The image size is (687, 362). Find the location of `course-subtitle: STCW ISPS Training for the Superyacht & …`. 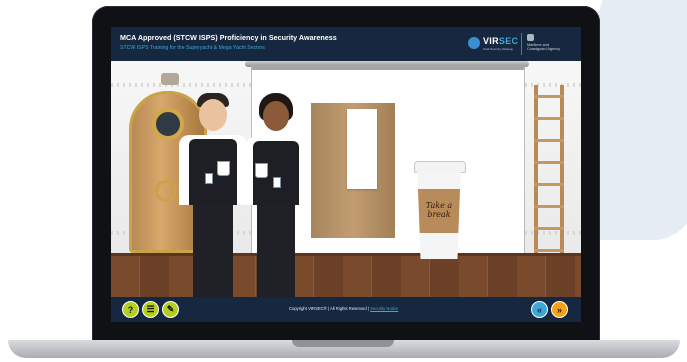

course-subtitle: STCW ISPS Training for the Superyacht & … is located at coordinates (192, 48).